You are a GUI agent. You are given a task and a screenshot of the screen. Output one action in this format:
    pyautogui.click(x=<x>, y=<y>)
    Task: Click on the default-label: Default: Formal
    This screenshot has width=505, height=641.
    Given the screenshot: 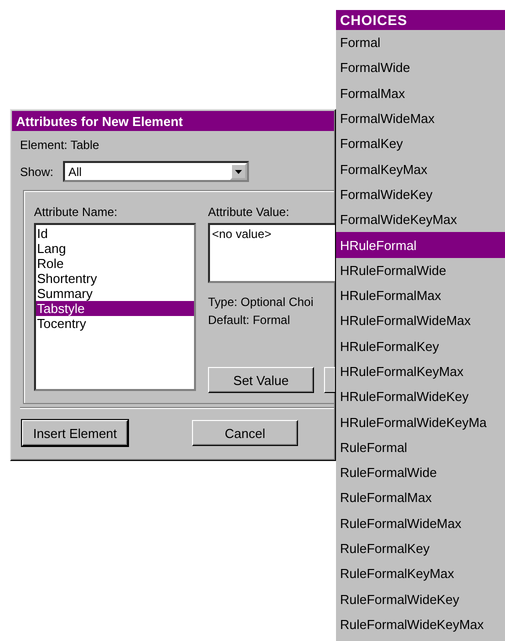 What is the action you would take?
    pyautogui.click(x=250, y=320)
    